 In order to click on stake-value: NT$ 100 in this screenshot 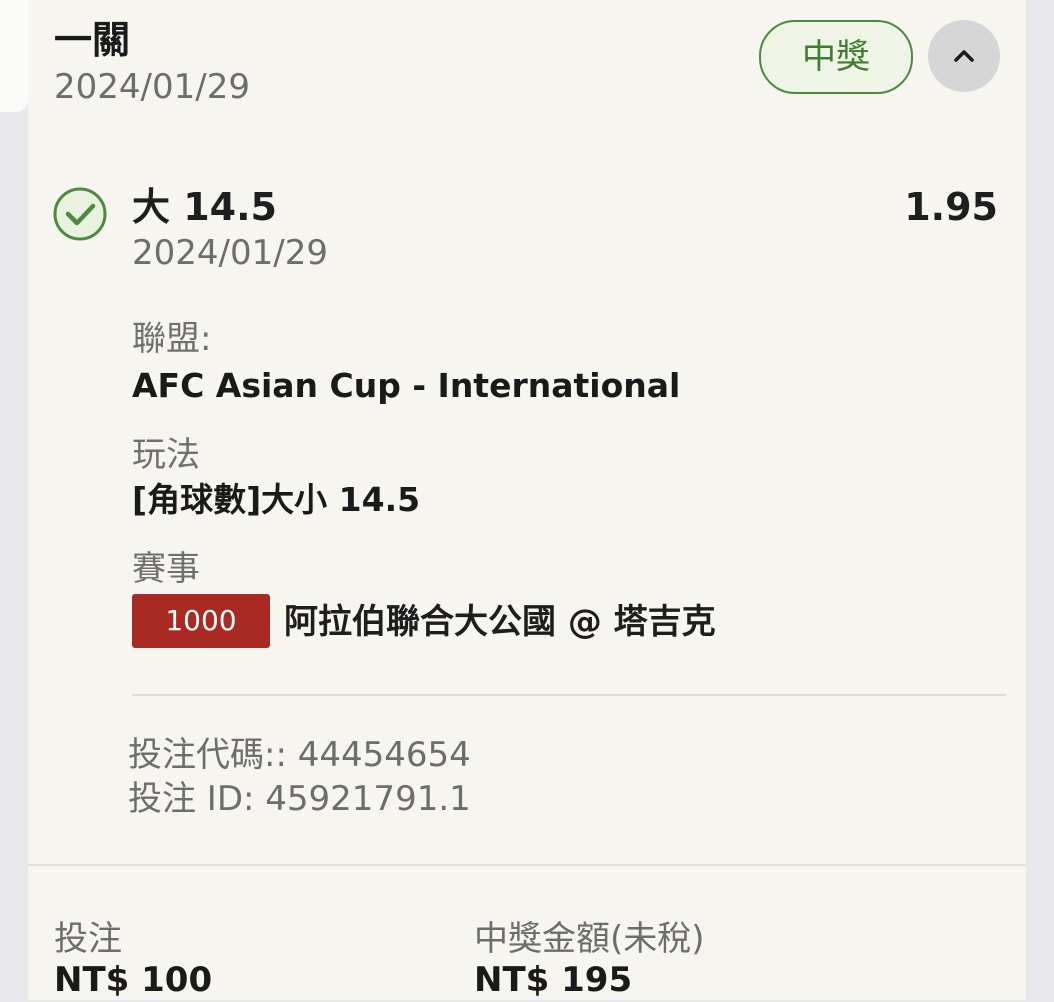, I will do `click(133, 980)`.